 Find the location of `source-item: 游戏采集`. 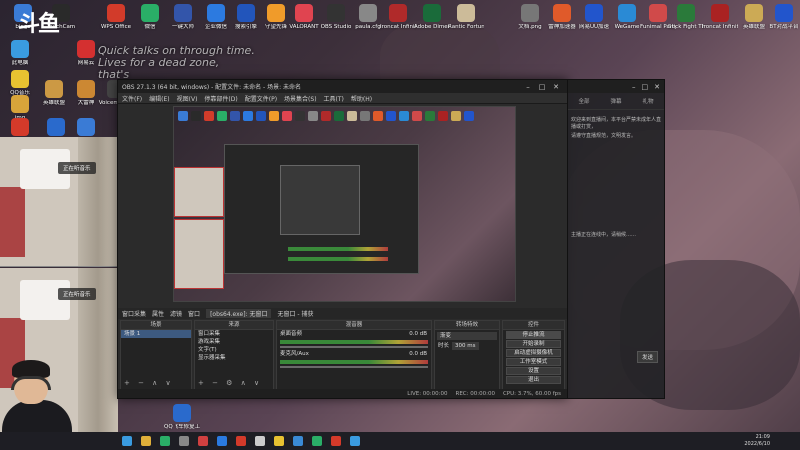

source-item: 游戏采集 is located at coordinates (234, 342).